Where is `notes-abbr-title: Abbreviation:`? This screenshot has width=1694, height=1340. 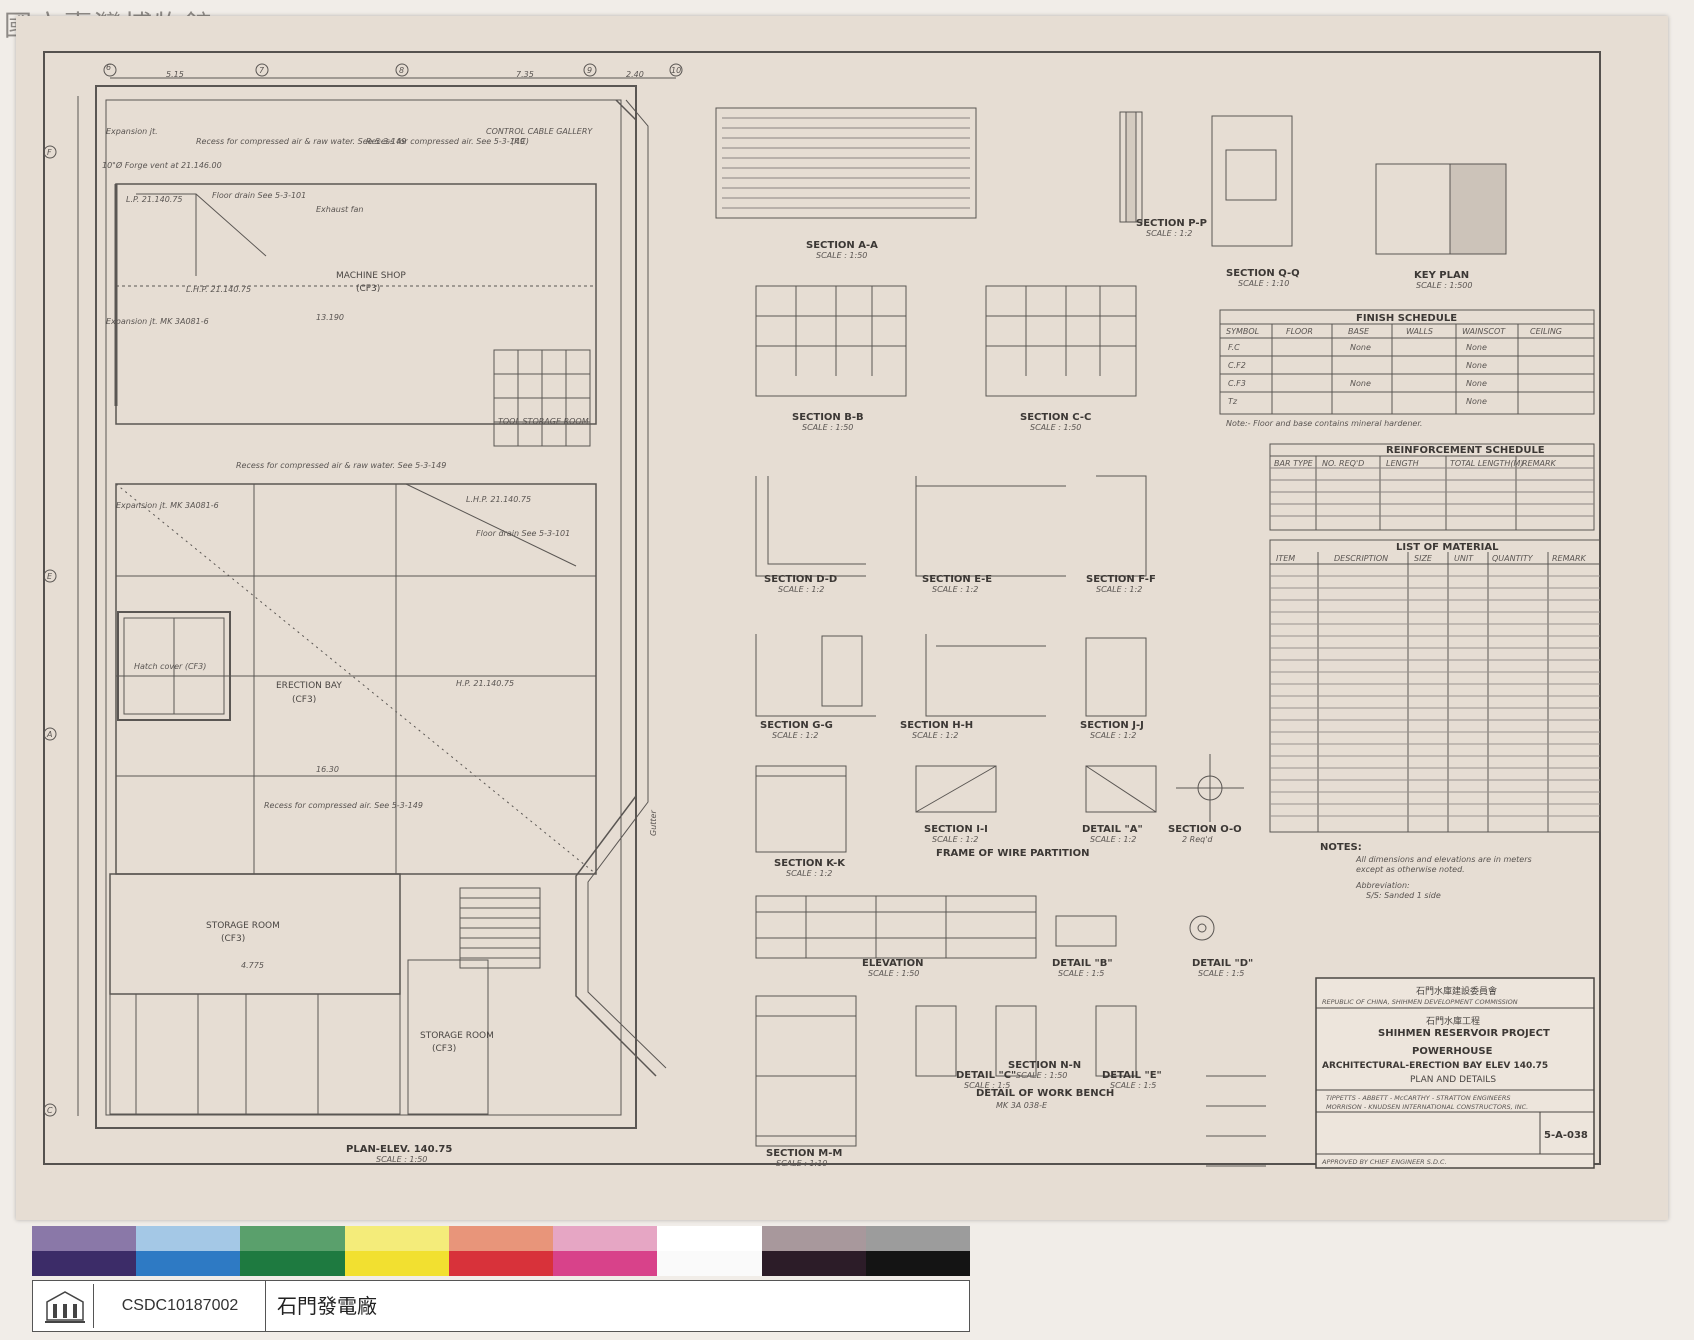 notes-abbr-title: Abbreviation: is located at coordinates (1382, 885).